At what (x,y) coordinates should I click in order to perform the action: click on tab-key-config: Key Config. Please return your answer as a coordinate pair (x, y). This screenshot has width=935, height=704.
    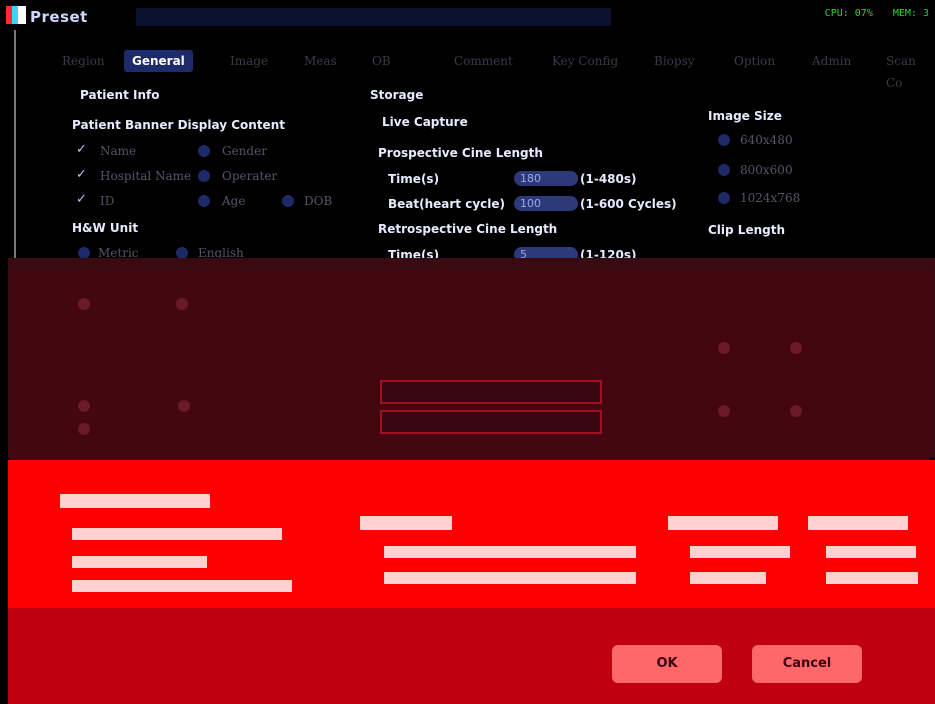
    Looking at the image, I should click on (585, 61).